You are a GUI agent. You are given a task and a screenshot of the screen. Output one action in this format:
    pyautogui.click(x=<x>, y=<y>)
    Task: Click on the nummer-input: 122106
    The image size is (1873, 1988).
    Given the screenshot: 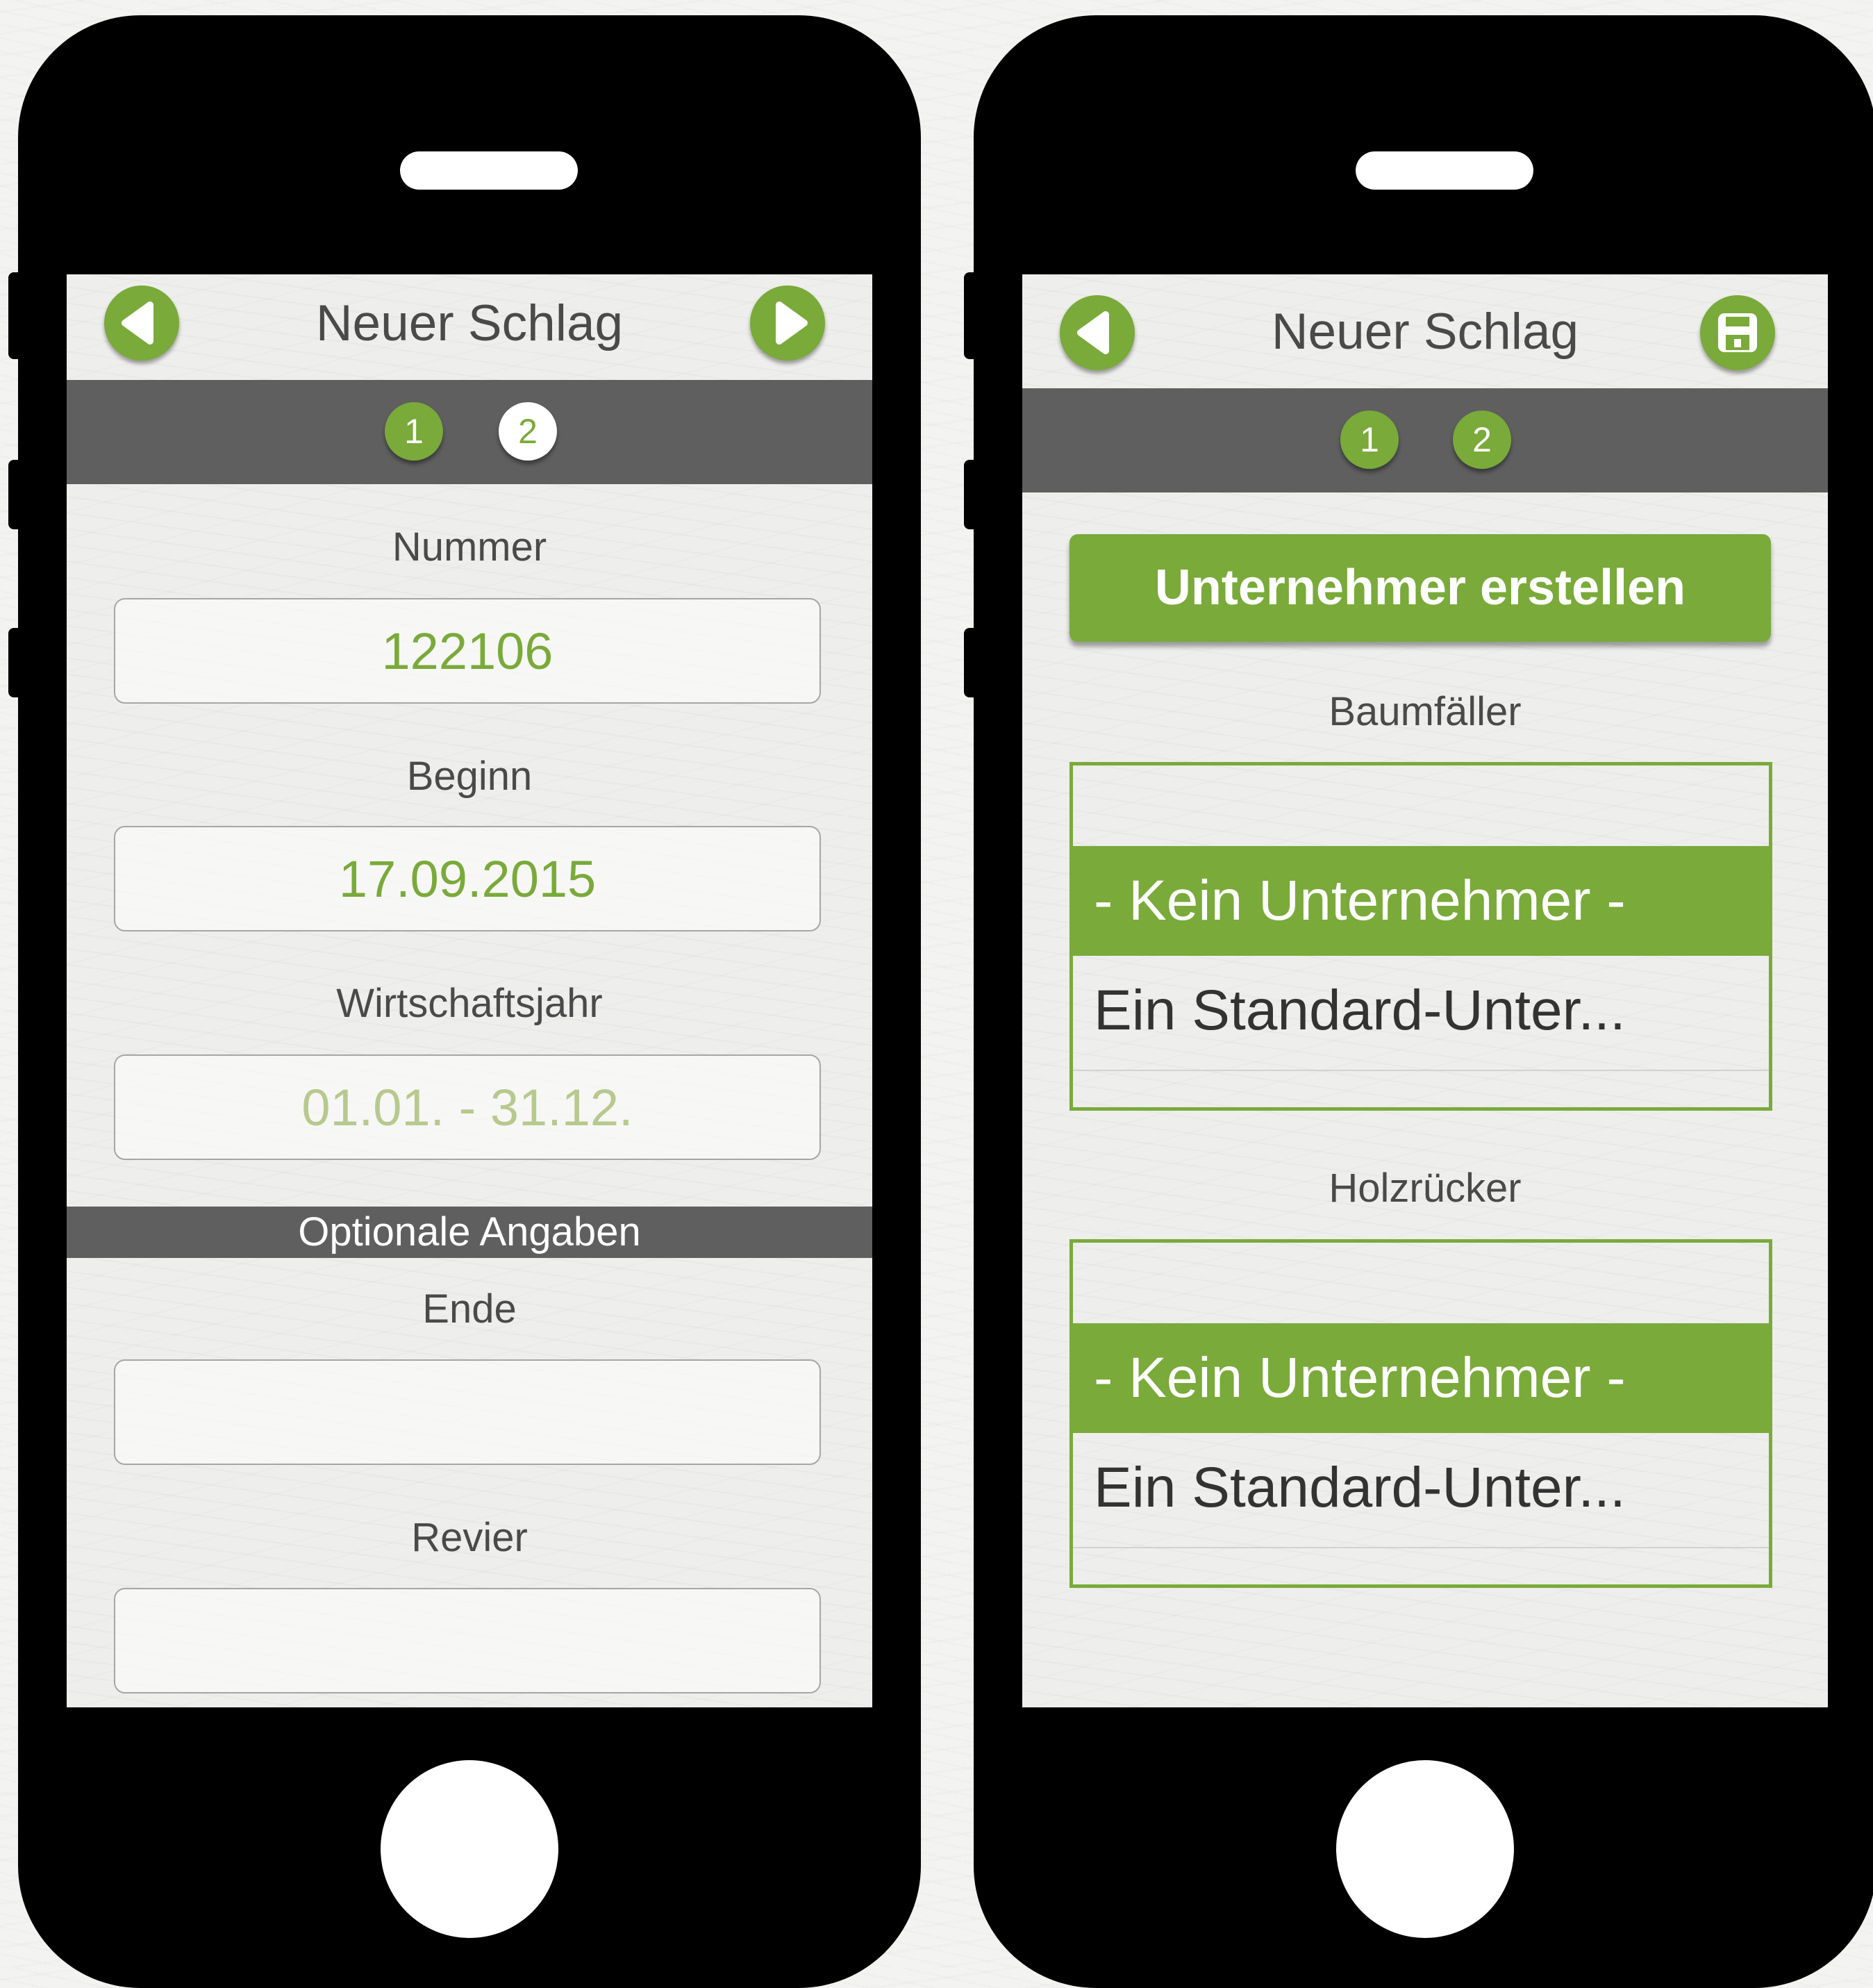 What is the action you would take?
    pyautogui.click(x=468, y=651)
    